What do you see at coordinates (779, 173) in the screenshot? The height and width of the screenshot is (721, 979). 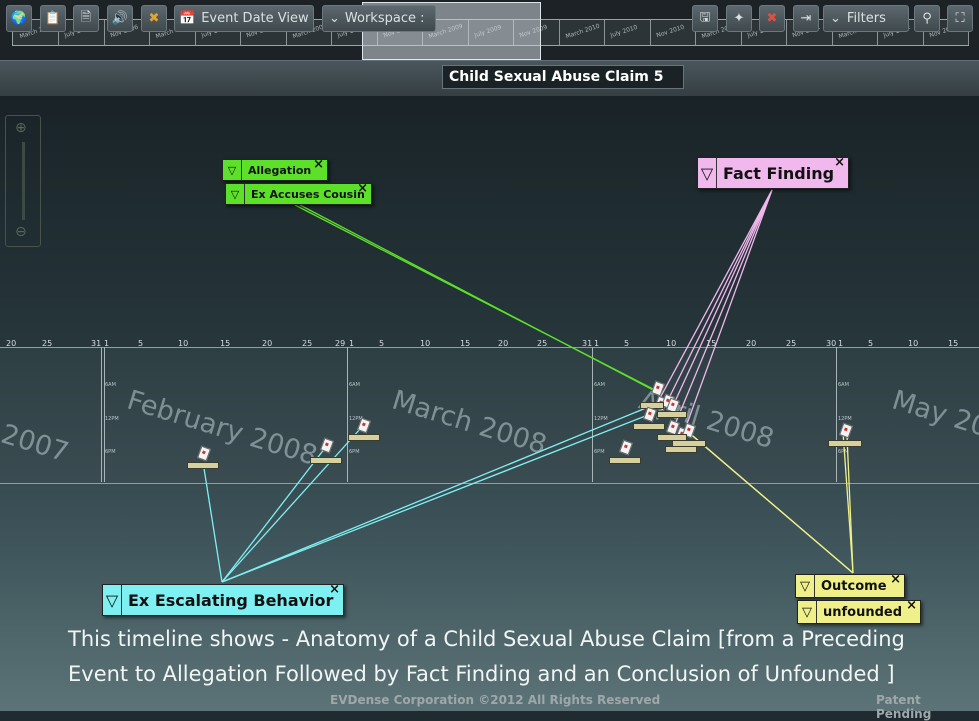 I see `tag-label: Fact Finding` at bounding box center [779, 173].